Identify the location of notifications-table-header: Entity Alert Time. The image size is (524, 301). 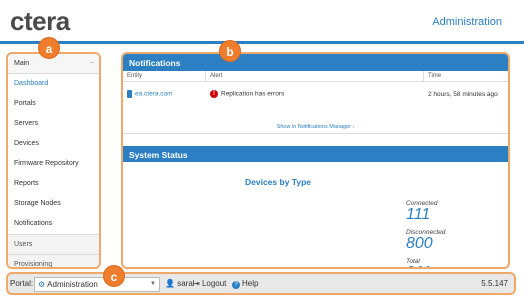
(315, 76).